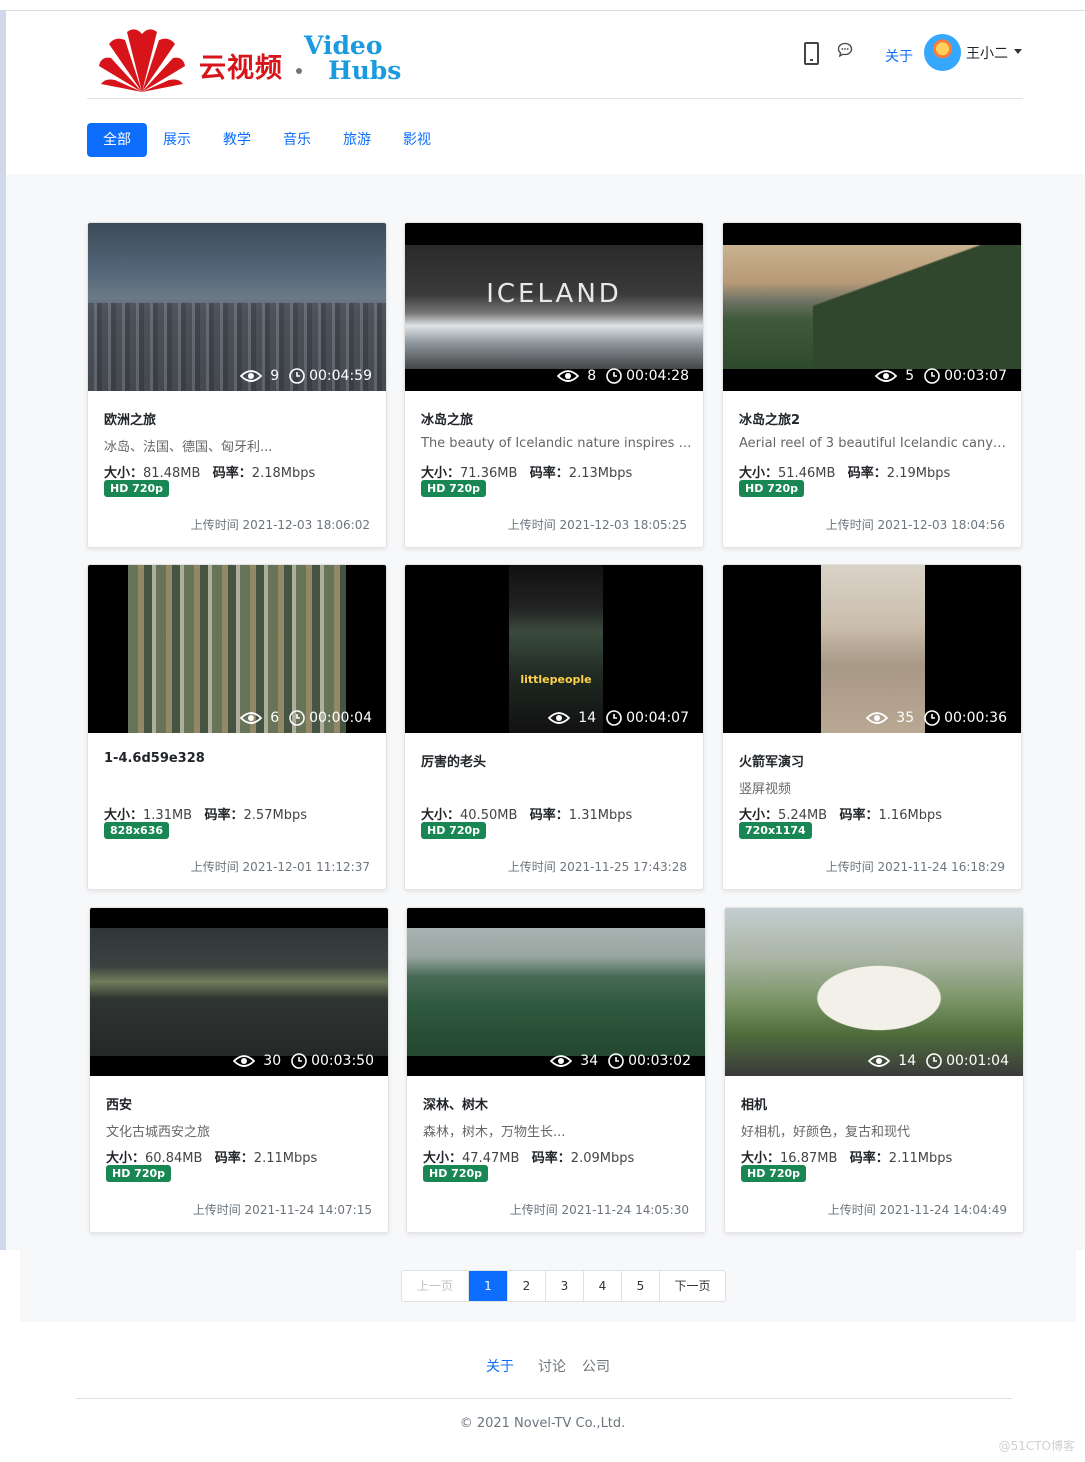 The height and width of the screenshot is (1462, 1085). Describe the element at coordinates (941, 867) in the screenshot. I see `upload-date: 2021-11-24 16:18:29` at that location.